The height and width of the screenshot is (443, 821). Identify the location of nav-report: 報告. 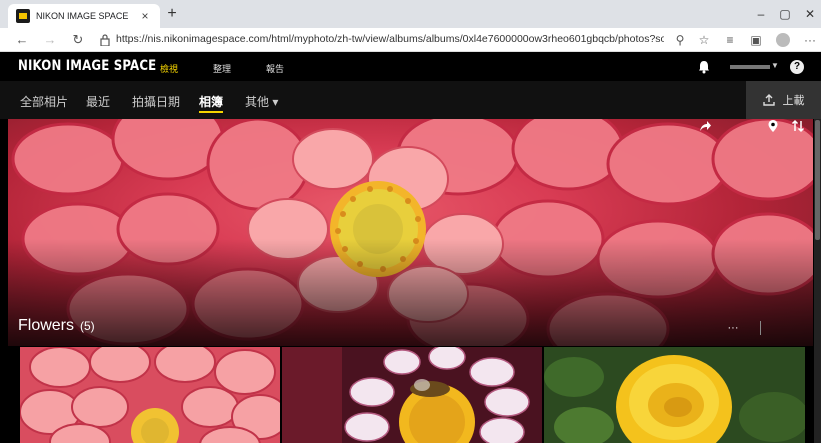
(275, 68).